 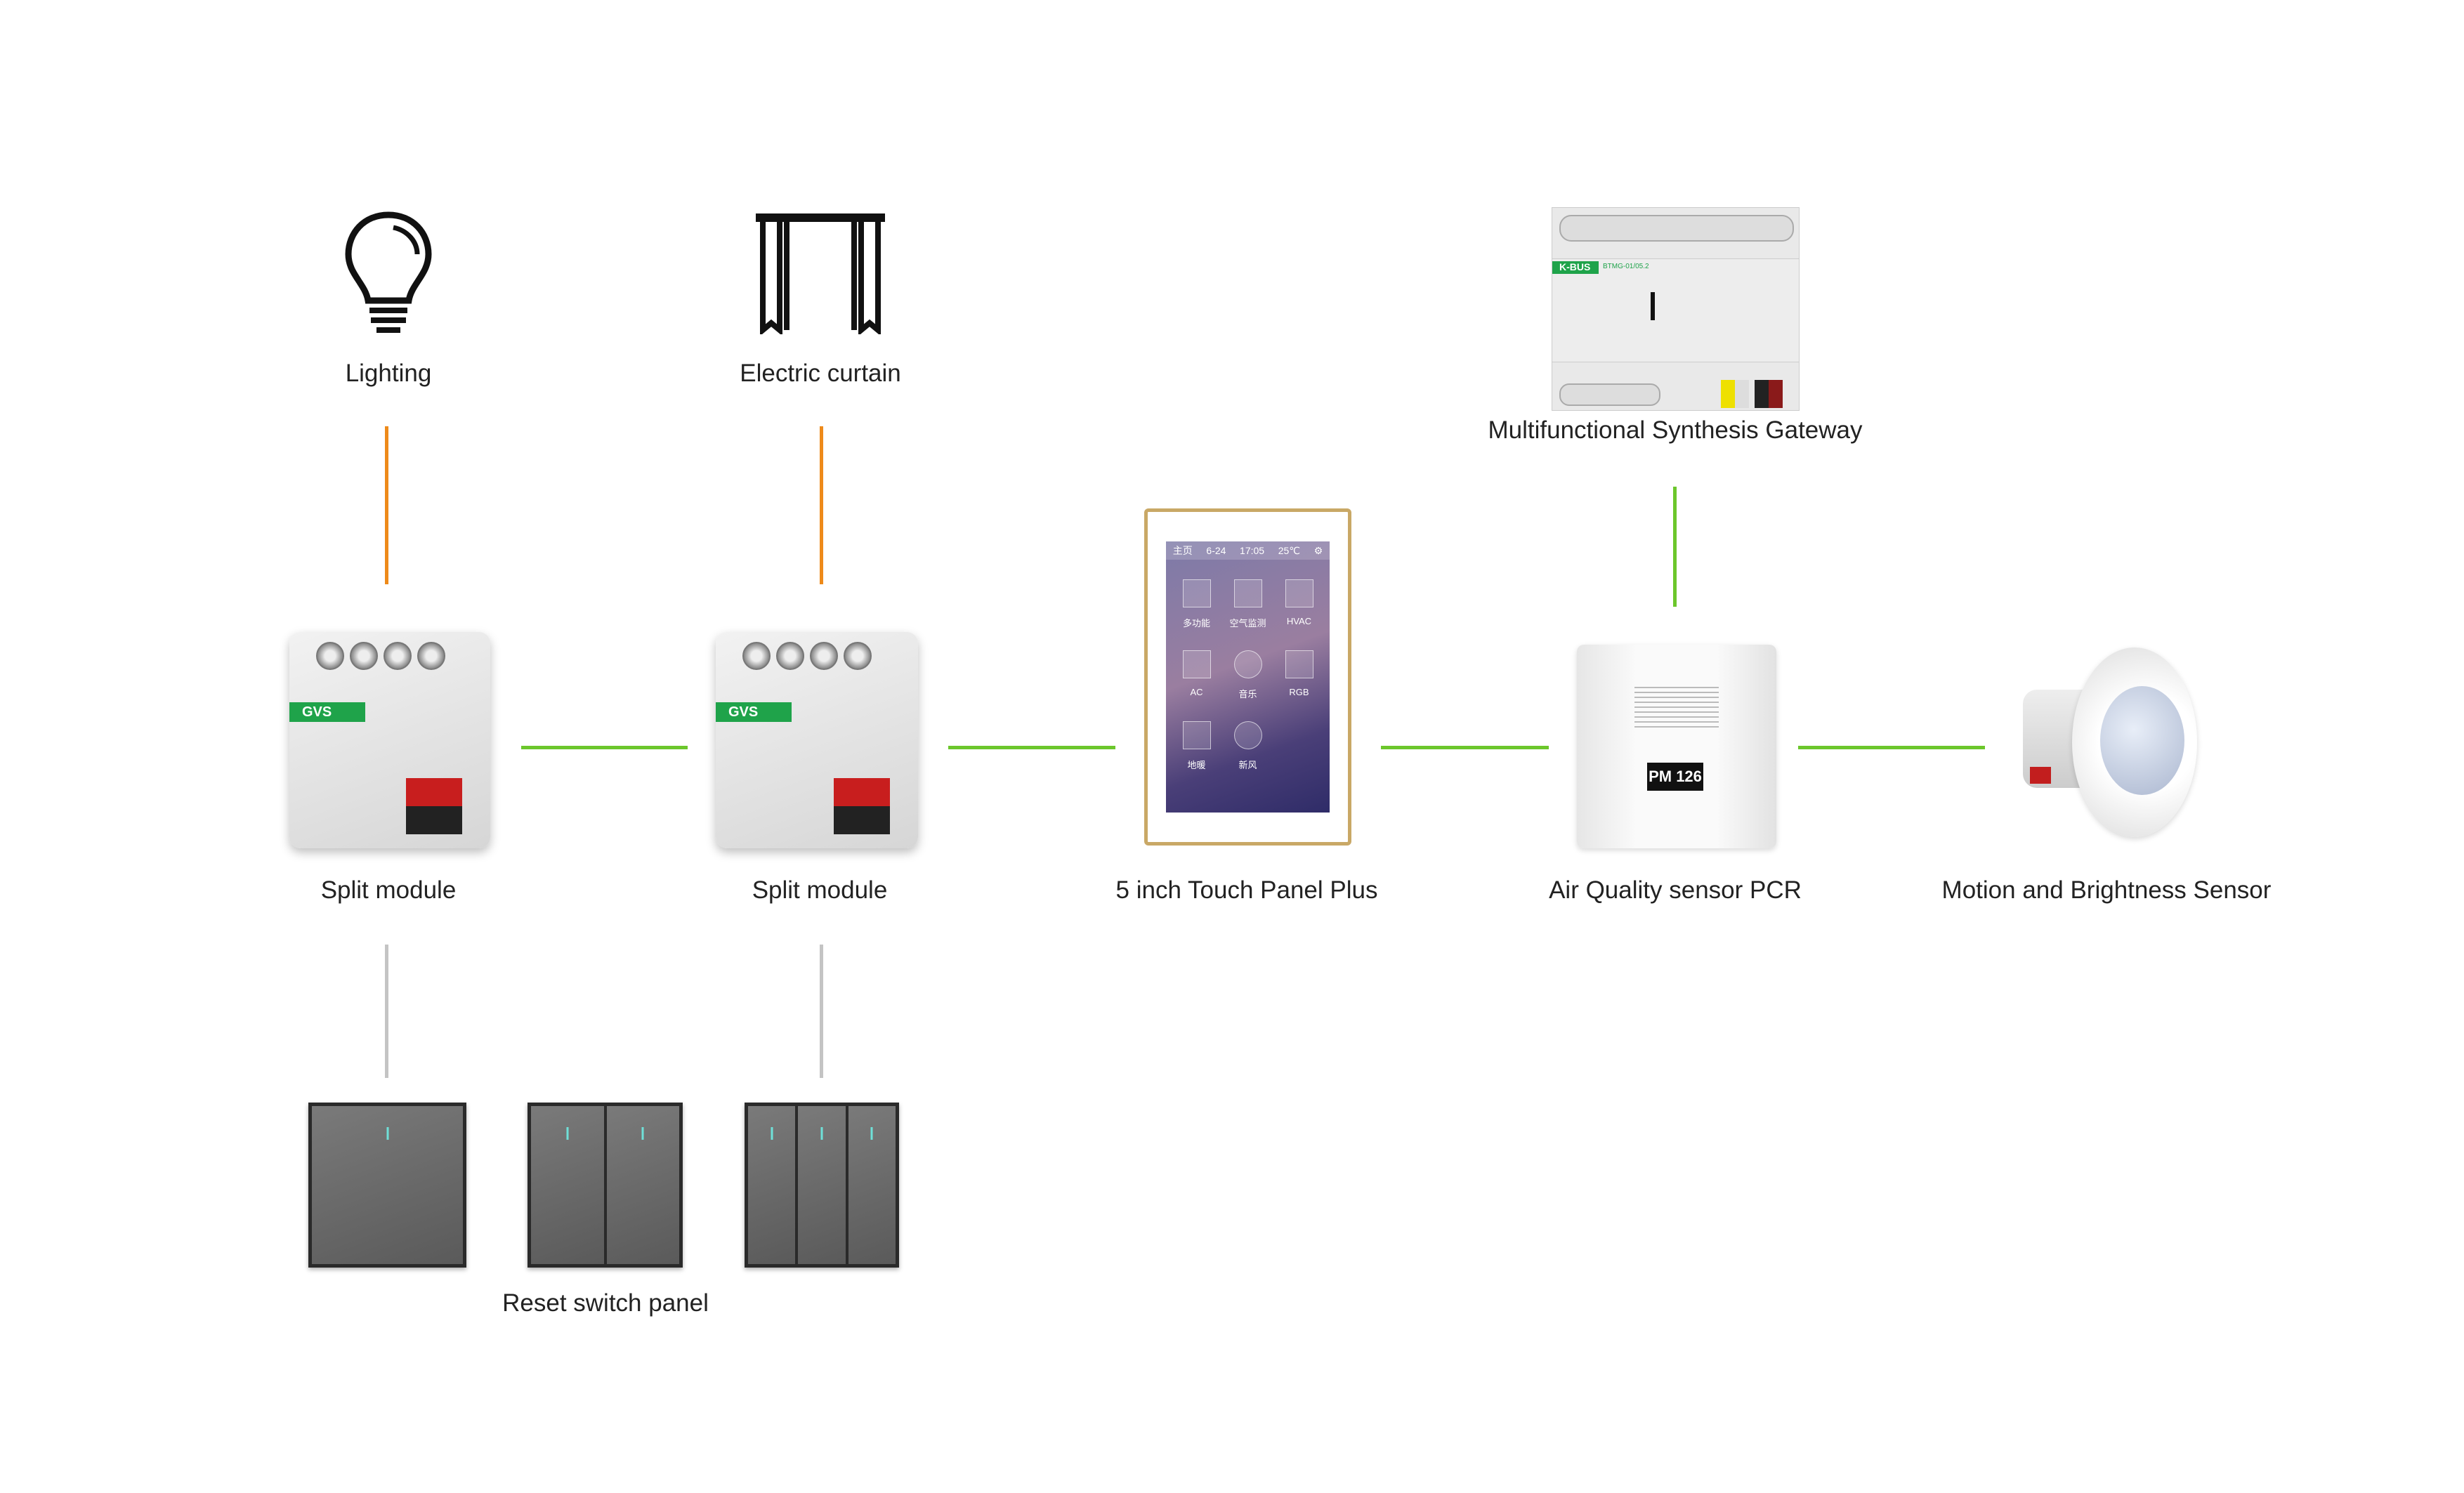 I want to click on date-text: 6-24, so click(x=1216, y=550).